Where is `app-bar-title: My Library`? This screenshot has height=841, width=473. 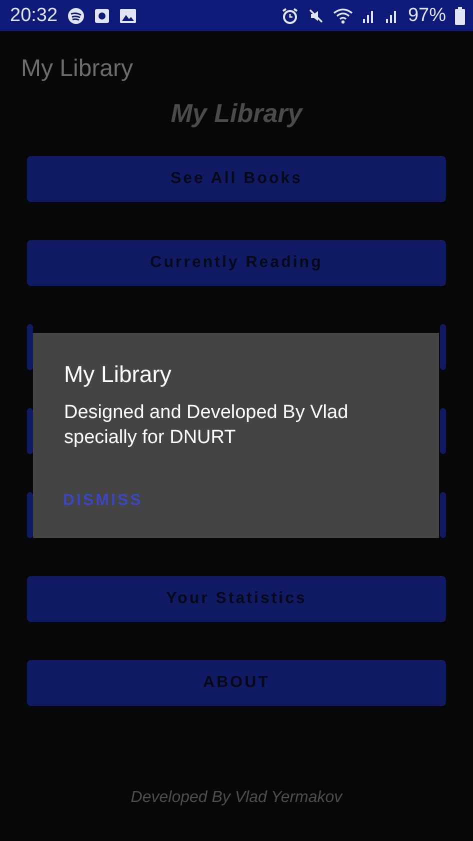
app-bar-title: My Library is located at coordinates (77, 69).